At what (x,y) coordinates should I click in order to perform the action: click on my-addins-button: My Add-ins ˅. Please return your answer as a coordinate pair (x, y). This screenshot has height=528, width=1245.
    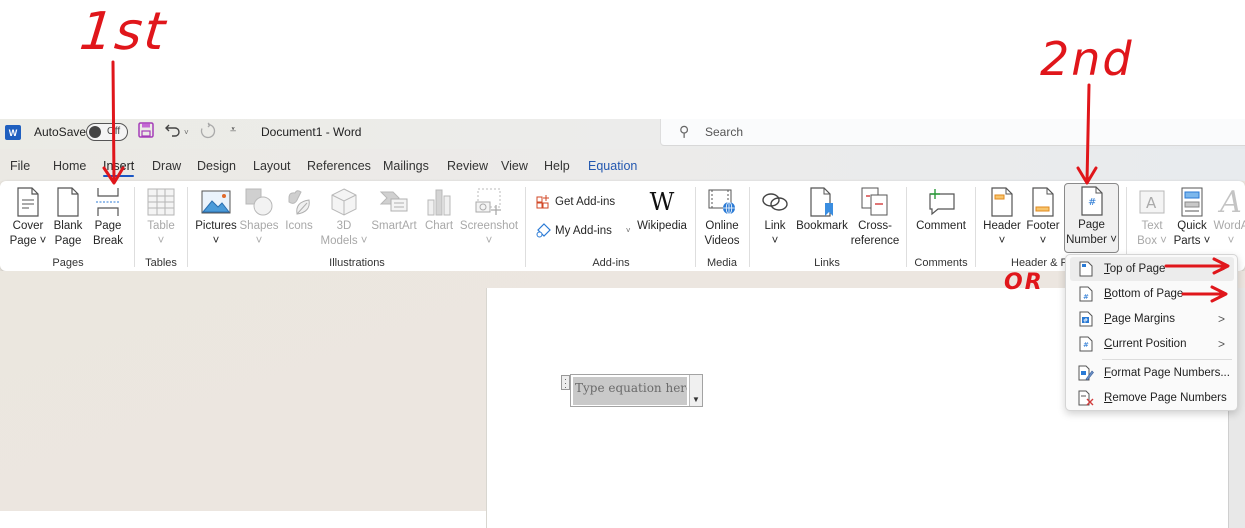
    Looking at the image, I should click on (583, 230).